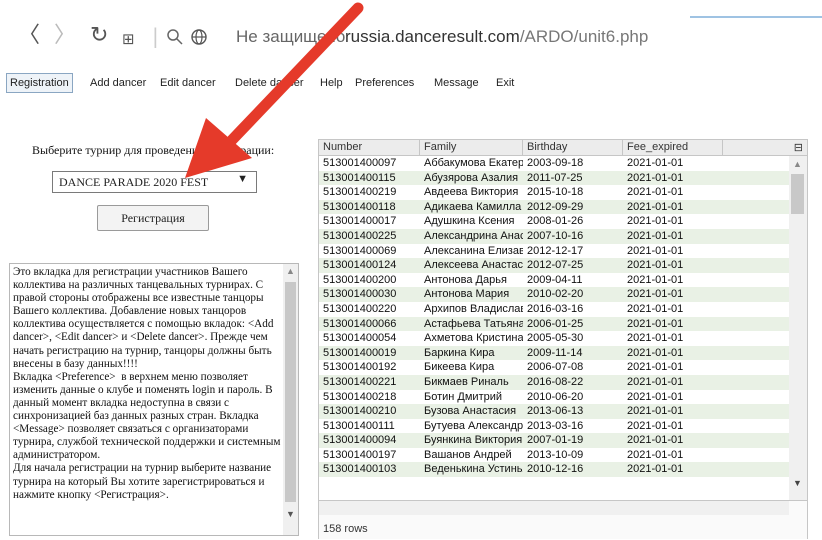 The height and width of the screenshot is (540, 822). What do you see at coordinates (471, 147) in the screenshot?
I see `column-header-family: Family` at bounding box center [471, 147].